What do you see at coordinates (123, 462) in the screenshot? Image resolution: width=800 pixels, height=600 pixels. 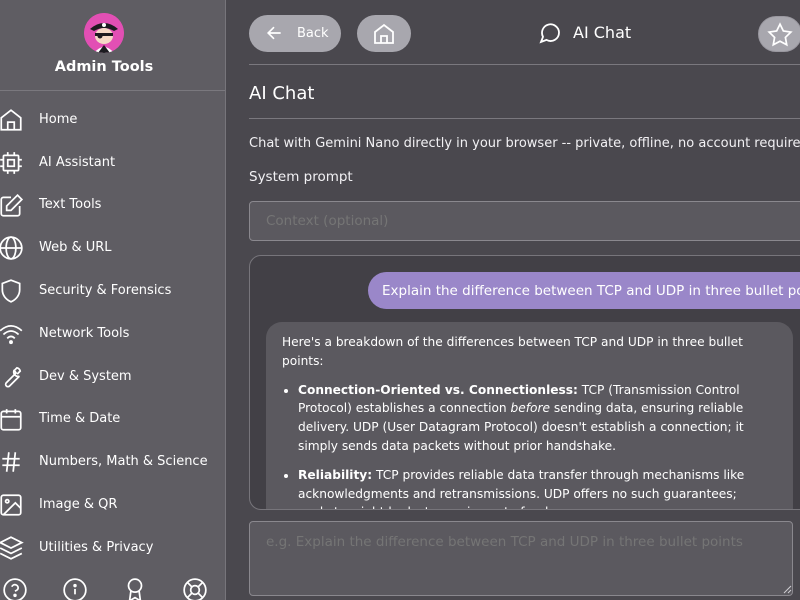 I see `sidebar-item-label: Numbers, Math & Science` at bounding box center [123, 462].